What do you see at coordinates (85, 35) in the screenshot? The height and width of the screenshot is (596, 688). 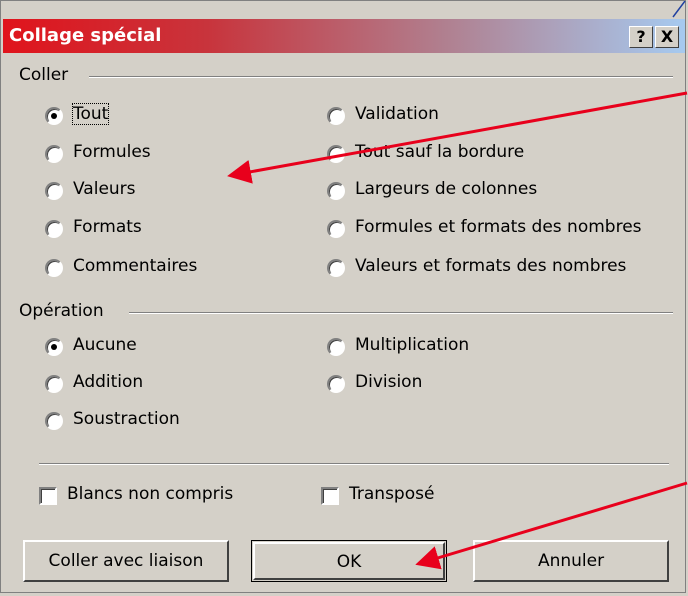 I see `window-title: Collage spécial` at bounding box center [85, 35].